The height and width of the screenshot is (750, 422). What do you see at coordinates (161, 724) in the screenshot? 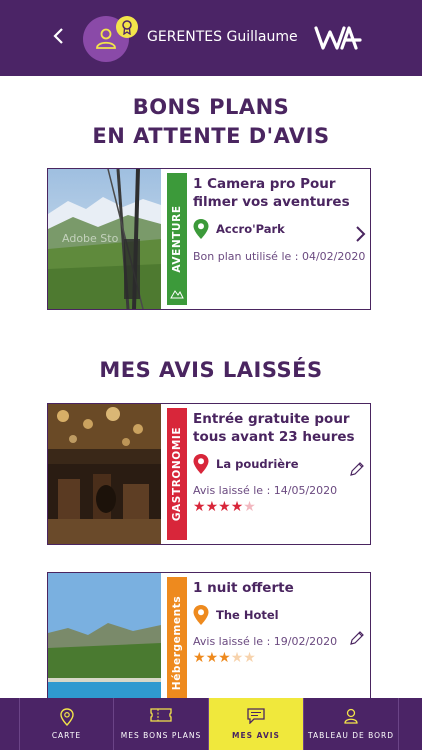
I see `nav-item-mes-bons-plans: MES BONS PLANS` at bounding box center [161, 724].